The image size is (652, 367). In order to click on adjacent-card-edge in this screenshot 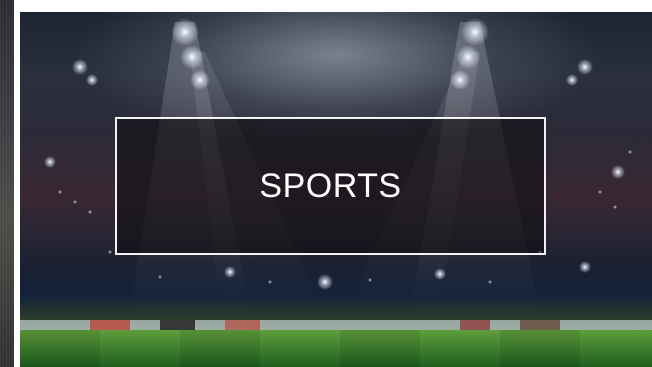, I will do `click(7, 183)`.